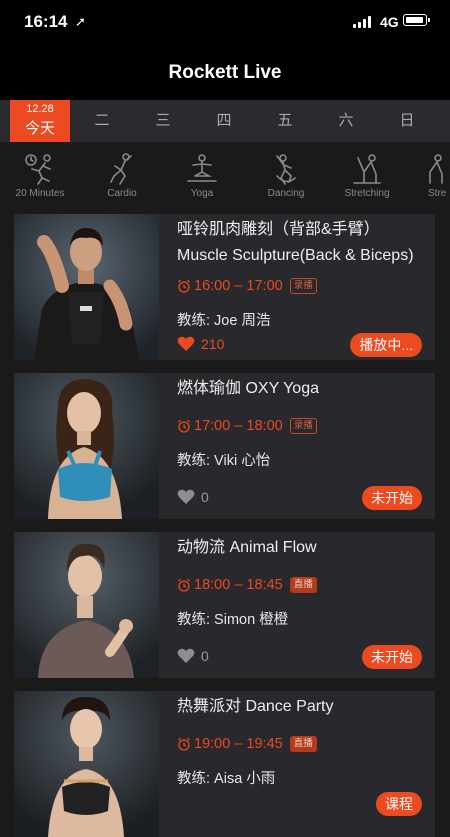 The width and height of the screenshot is (450, 837). I want to click on class-title: 热舞派对 Dance Party, so click(255, 706).